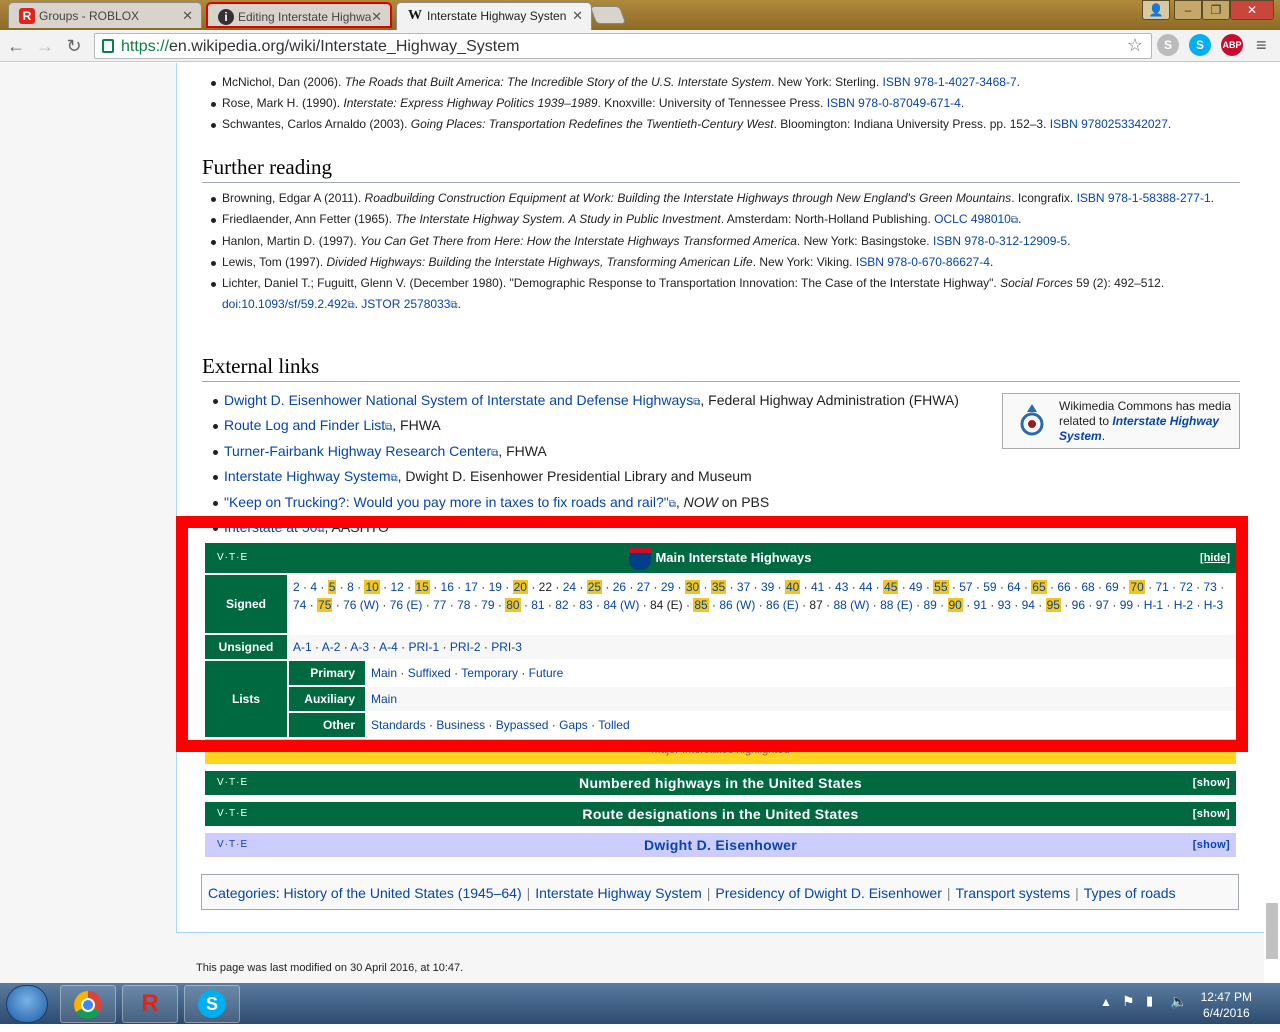  What do you see at coordinates (1149, 1001) in the screenshot?
I see `network-icon: ▮` at bounding box center [1149, 1001].